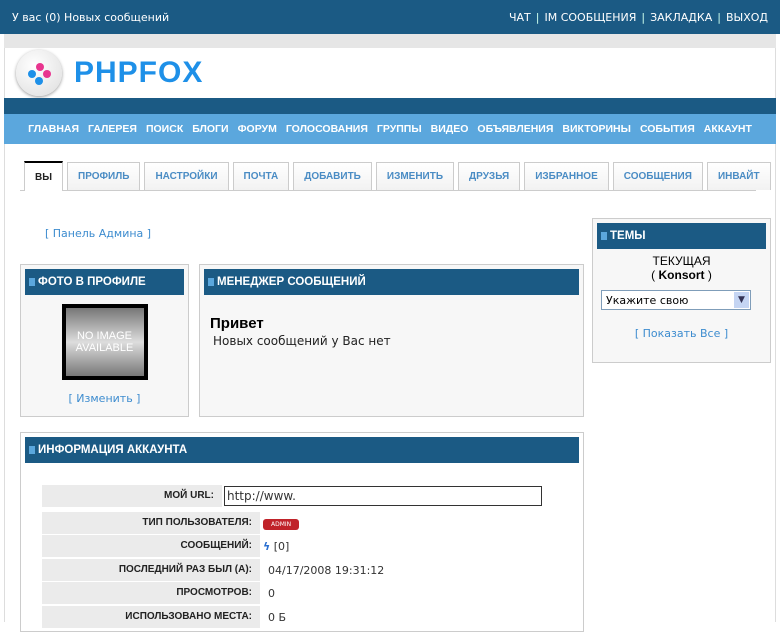 The image size is (780, 632). I want to click on account-row-views: ПРОСМОТРОВ: 0, so click(292, 593).